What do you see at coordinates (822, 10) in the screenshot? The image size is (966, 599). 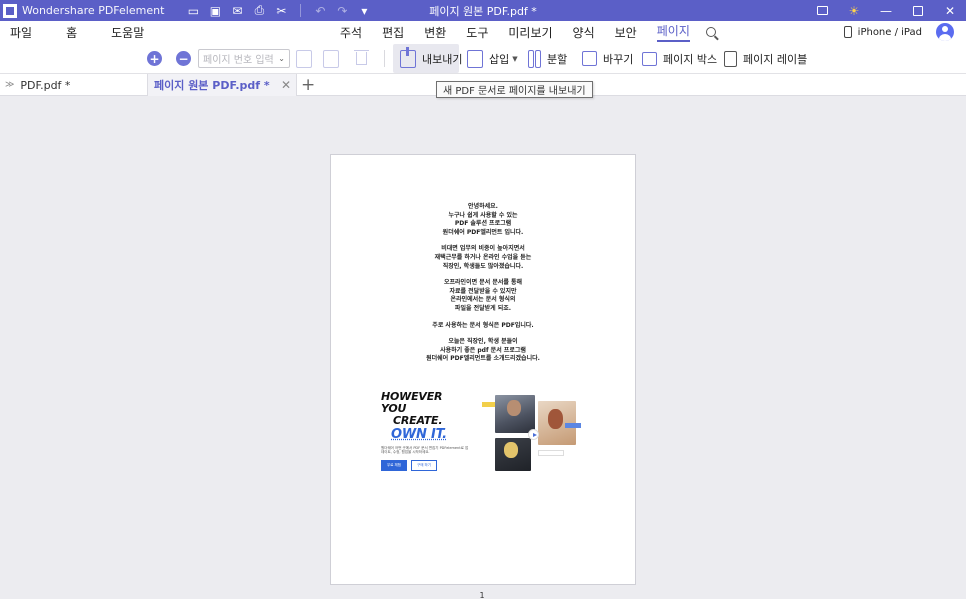 I see `feedback-icon` at bounding box center [822, 10].